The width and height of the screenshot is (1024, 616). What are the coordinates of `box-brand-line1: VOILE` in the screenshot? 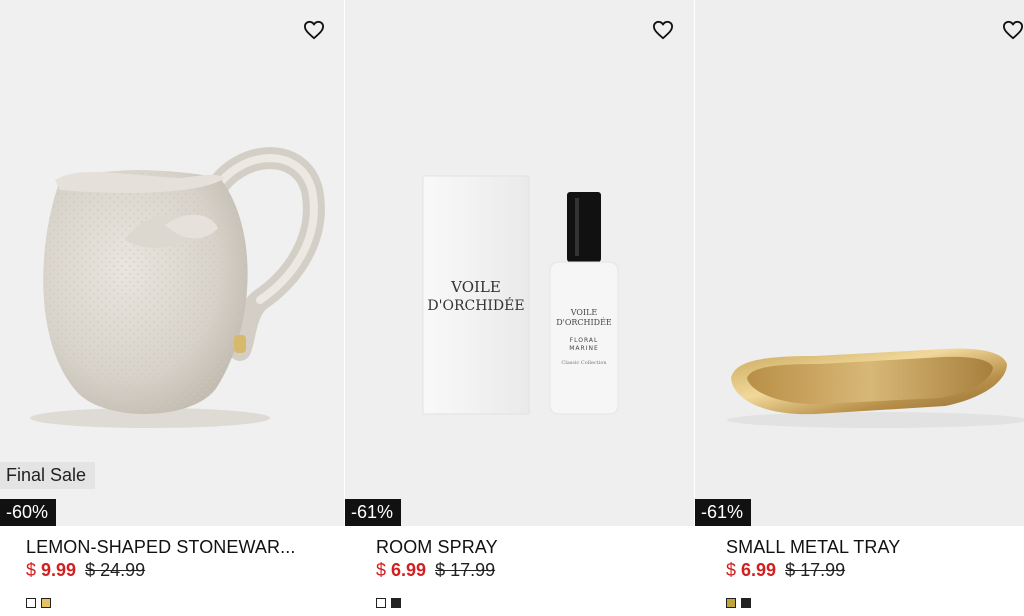 It's located at (475, 287).